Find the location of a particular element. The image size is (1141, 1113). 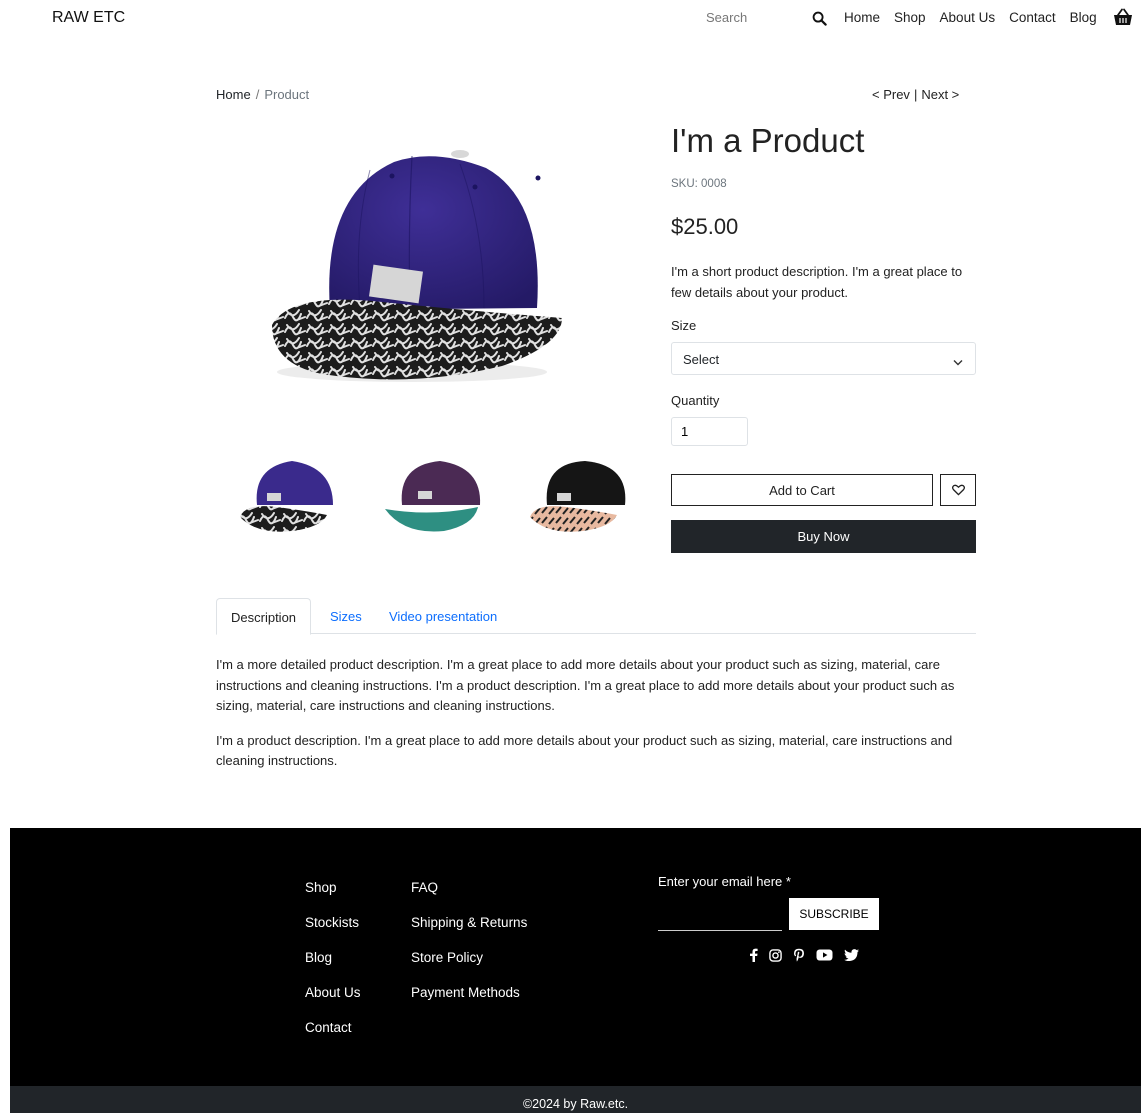

product-price: $25.00 is located at coordinates (705, 226).